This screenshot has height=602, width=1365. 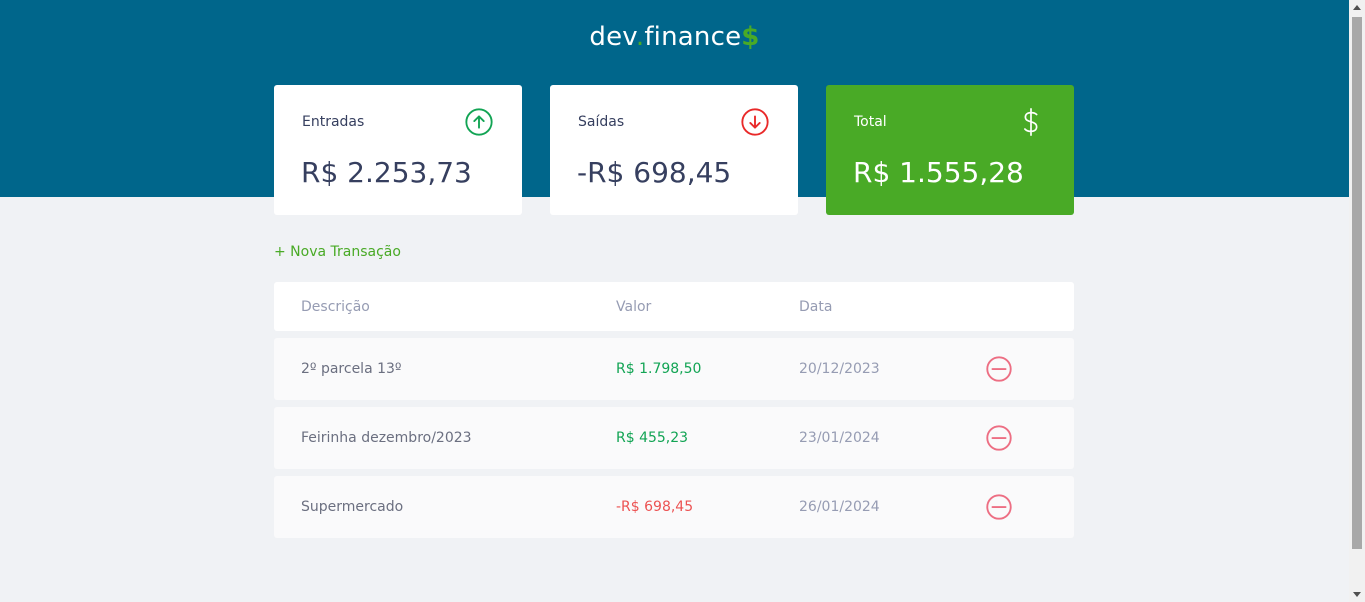 I want to click on row-amount: -R$ 698,45, so click(x=655, y=507).